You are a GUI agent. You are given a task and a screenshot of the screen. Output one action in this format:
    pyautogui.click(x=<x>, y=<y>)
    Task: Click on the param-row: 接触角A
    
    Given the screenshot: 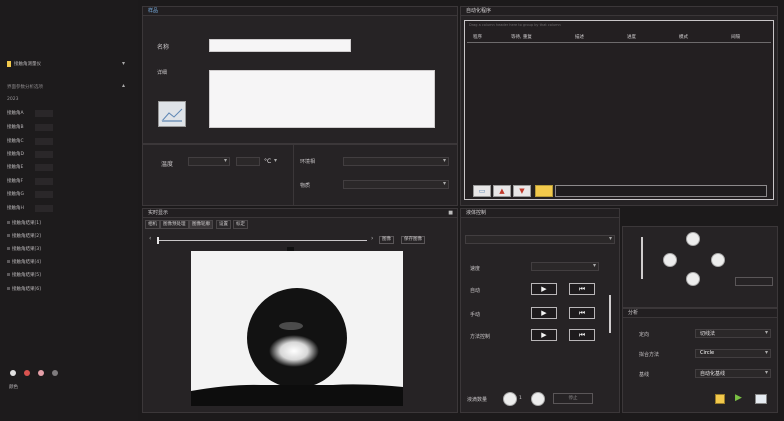 What is the action you would take?
    pyautogui.click(x=30, y=114)
    